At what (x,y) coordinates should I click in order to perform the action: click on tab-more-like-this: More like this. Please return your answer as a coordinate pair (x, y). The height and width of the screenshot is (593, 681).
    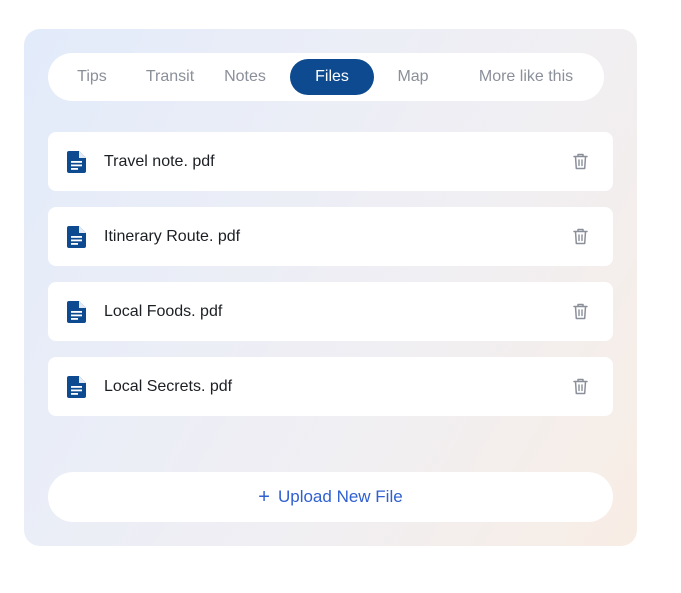
    Looking at the image, I should click on (526, 77).